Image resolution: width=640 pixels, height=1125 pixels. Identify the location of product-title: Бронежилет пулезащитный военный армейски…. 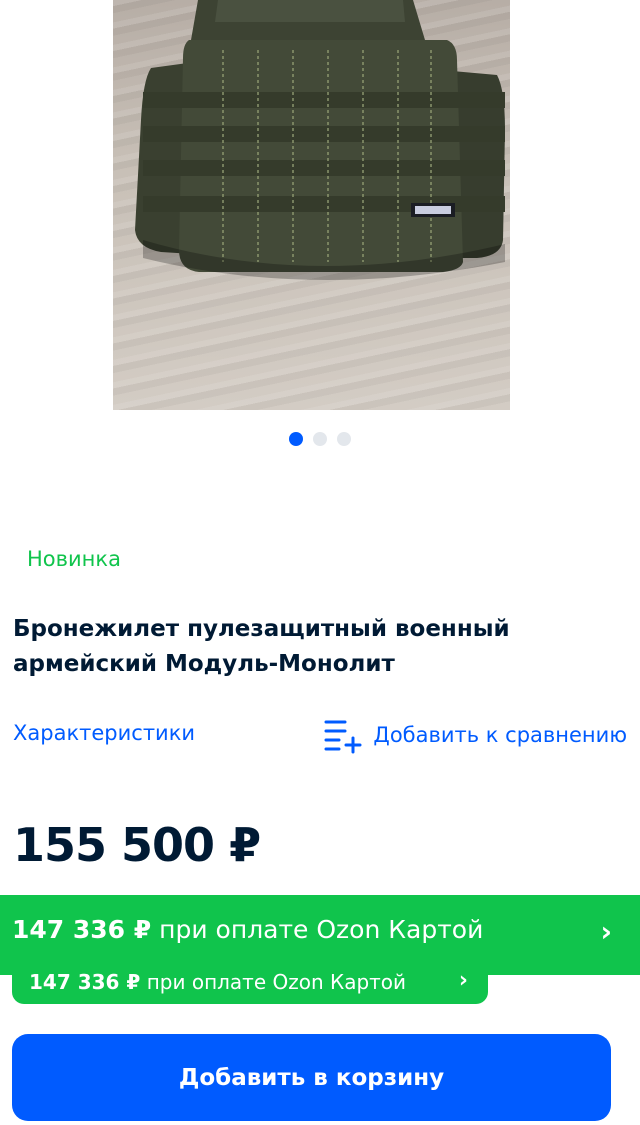
(261, 646).